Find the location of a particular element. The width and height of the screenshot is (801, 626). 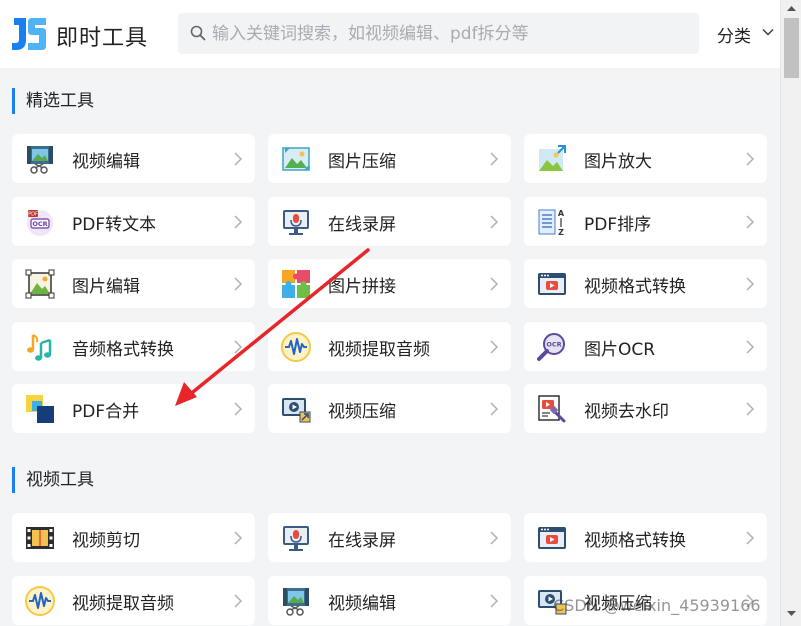

image-enlarge-icon is located at coordinates (552, 158).